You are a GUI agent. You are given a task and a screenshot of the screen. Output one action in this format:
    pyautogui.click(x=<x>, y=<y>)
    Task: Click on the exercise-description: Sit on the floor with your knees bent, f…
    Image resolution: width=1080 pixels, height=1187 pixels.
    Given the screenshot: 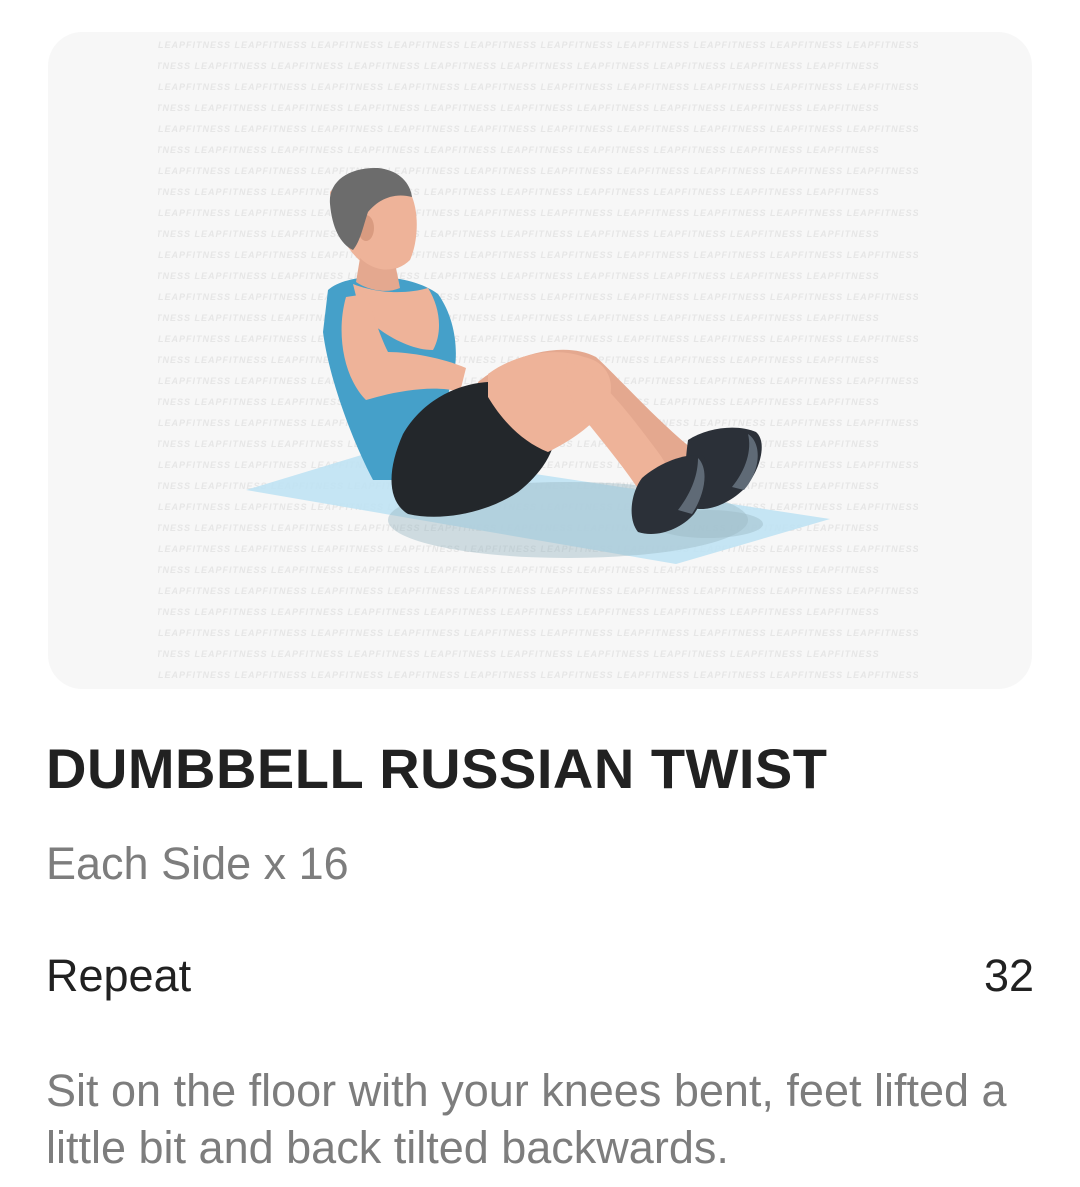 What is the action you would take?
    pyautogui.click(x=526, y=1119)
    